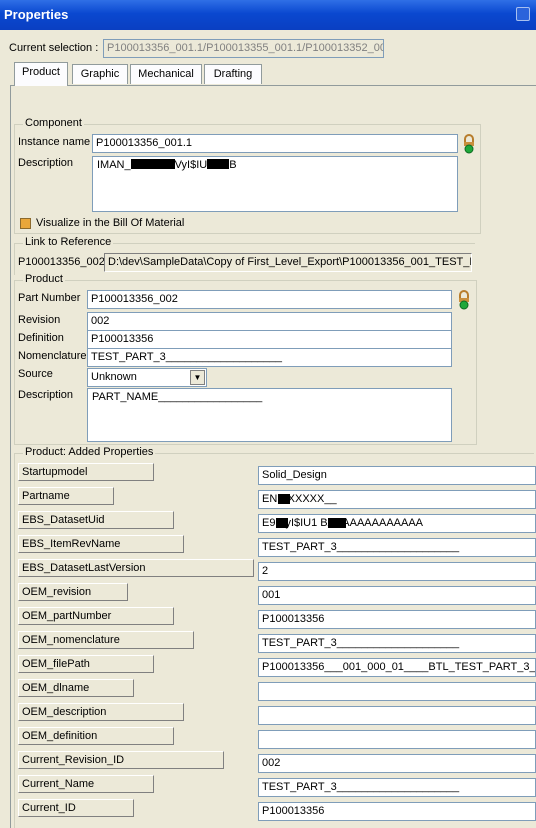 The height and width of the screenshot is (828, 536). I want to click on component-description-label: Description, so click(46, 163).